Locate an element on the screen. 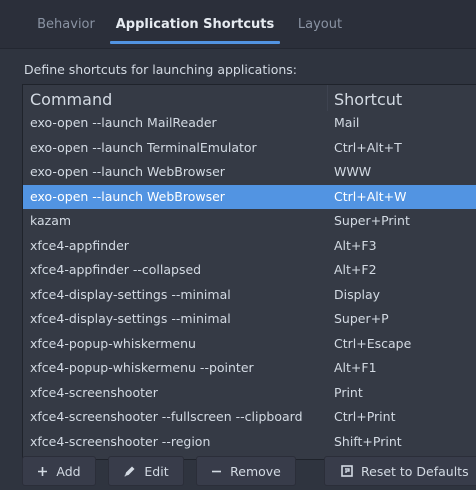 The width and height of the screenshot is (476, 490). command-cell: xfce4-popup-whiskermenu --pointer is located at coordinates (142, 367).